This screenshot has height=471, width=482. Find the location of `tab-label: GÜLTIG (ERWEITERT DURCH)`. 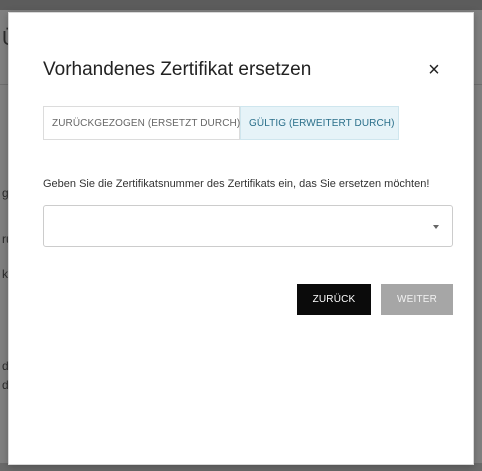

tab-label: GÜLTIG (ERWEITERT DURCH) is located at coordinates (322, 123).